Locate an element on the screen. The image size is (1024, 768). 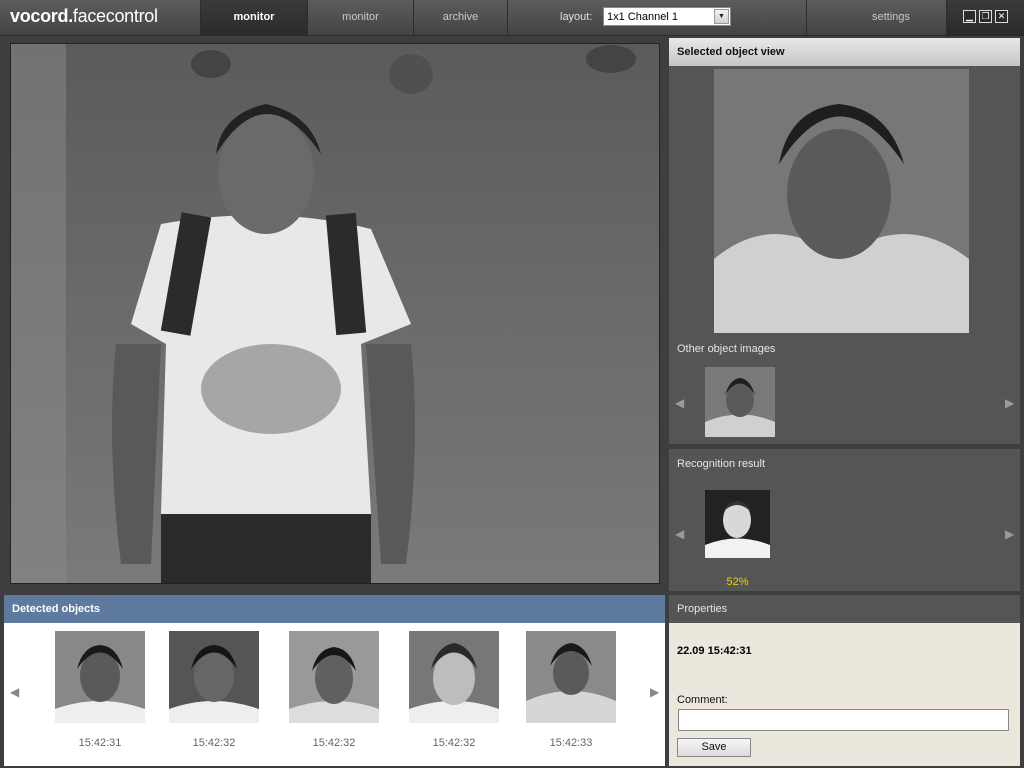
comment-input is located at coordinates (843, 720).